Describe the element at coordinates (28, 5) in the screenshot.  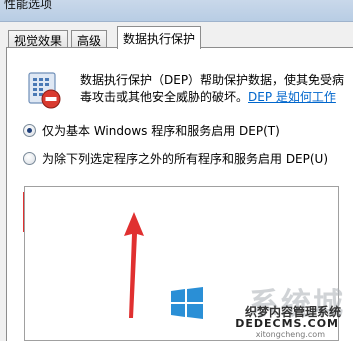
I see `window-title: 性能选项` at that location.